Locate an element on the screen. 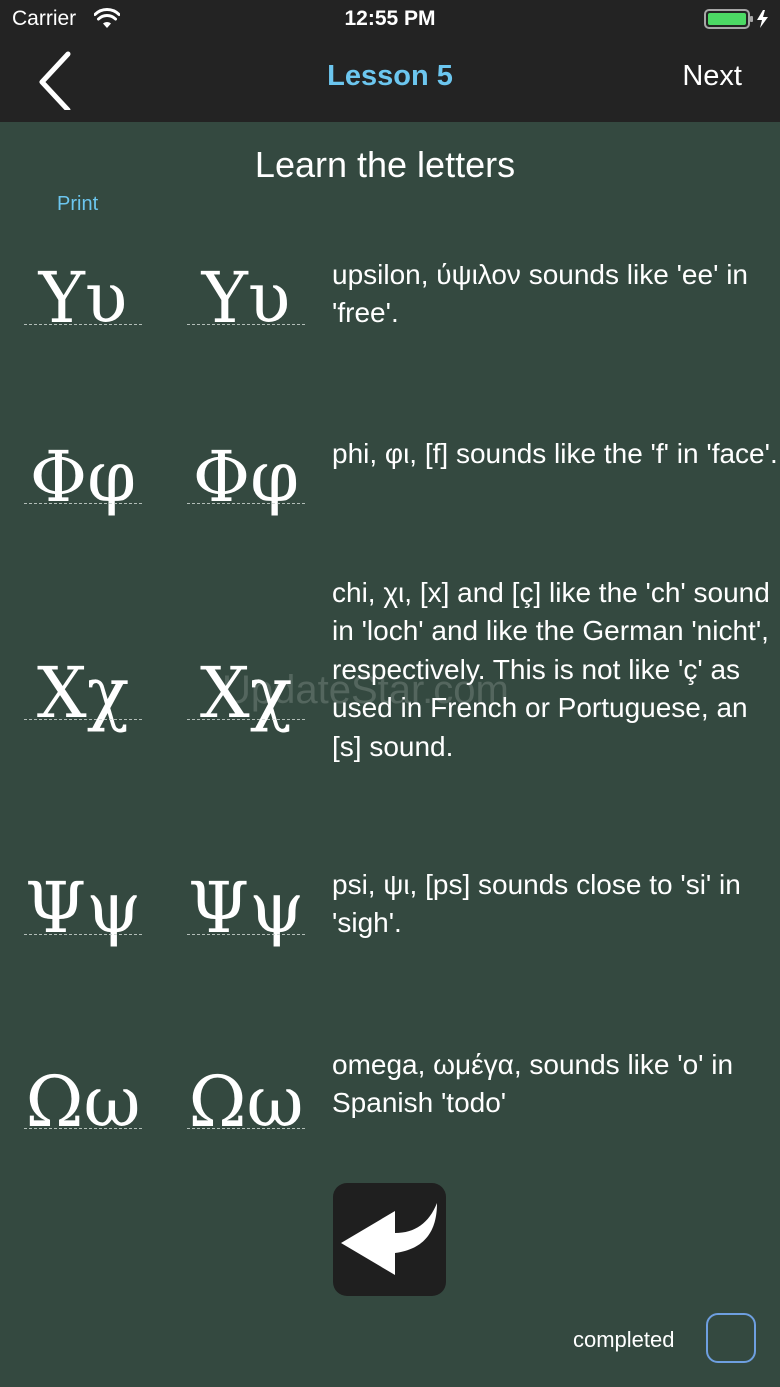 This screenshot has height=1387, width=780. next-button: Next is located at coordinates (712, 76).